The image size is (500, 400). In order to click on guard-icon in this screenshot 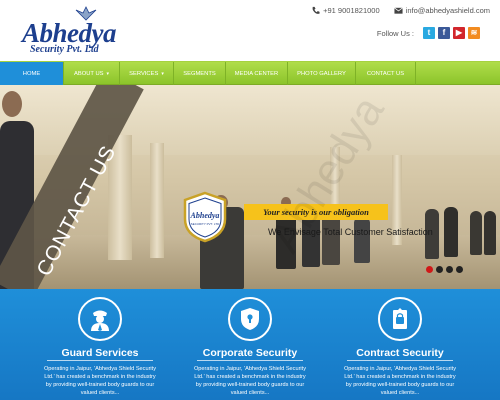, I will do `click(100, 319)`.